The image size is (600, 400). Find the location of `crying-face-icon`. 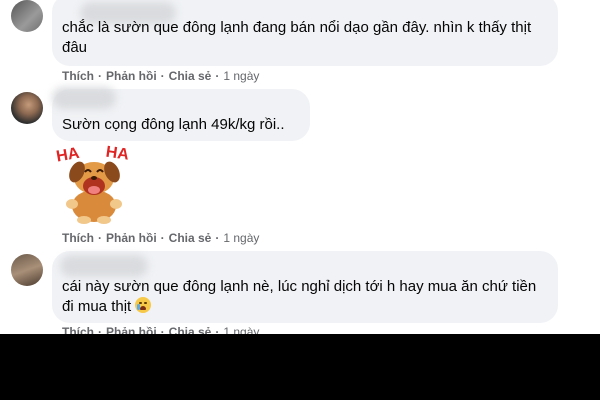

crying-face-icon is located at coordinates (143, 305).